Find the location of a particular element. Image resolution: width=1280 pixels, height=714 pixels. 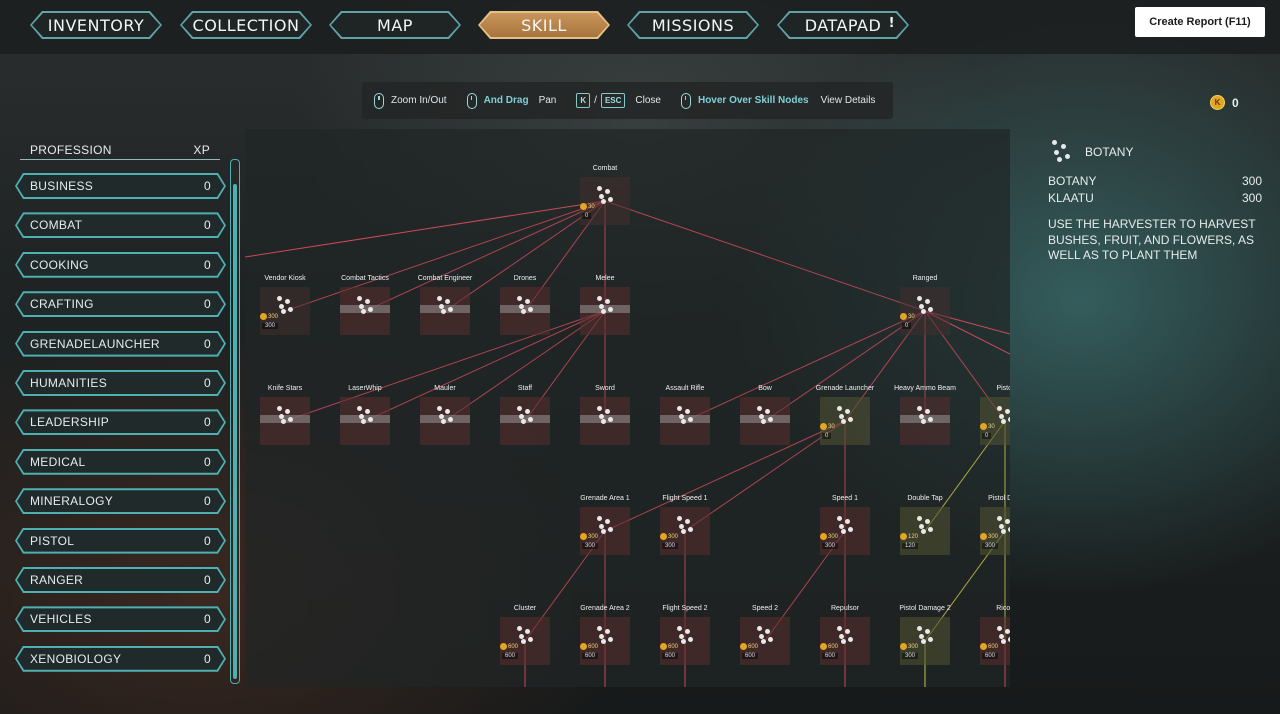

skill-node-grenade-area-1: Grenade Area 1 300 300 is located at coordinates (605, 525).